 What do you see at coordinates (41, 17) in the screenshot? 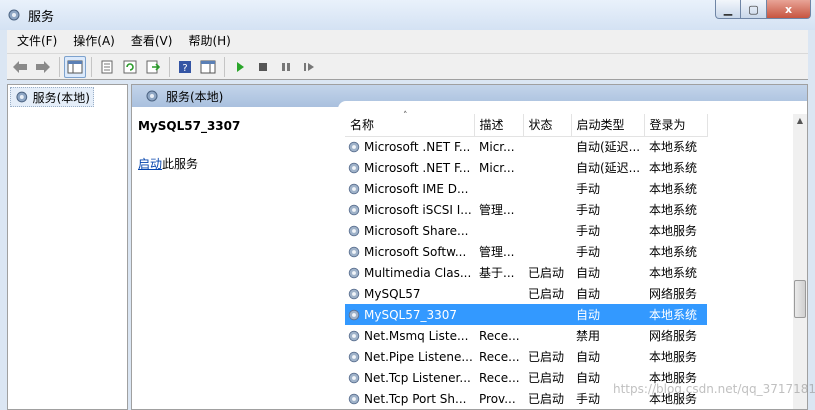
I see `window-title: 服务` at bounding box center [41, 17].